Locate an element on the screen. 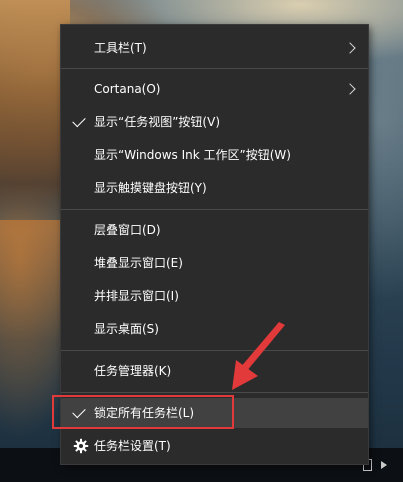 This screenshot has height=482, width=403. speaker-icon is located at coordinates (387, 465).